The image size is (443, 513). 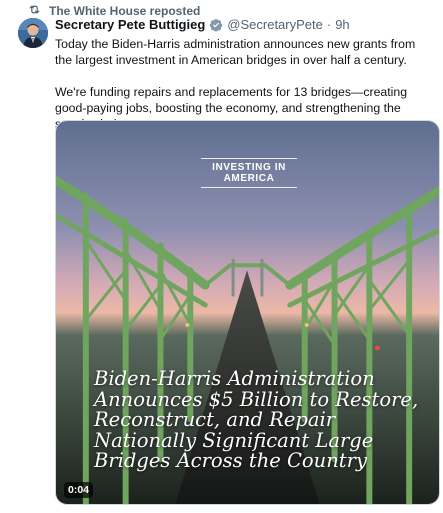 What do you see at coordinates (275, 24) in the screenshot?
I see `author-handle: @SecretaryPete` at bounding box center [275, 24].